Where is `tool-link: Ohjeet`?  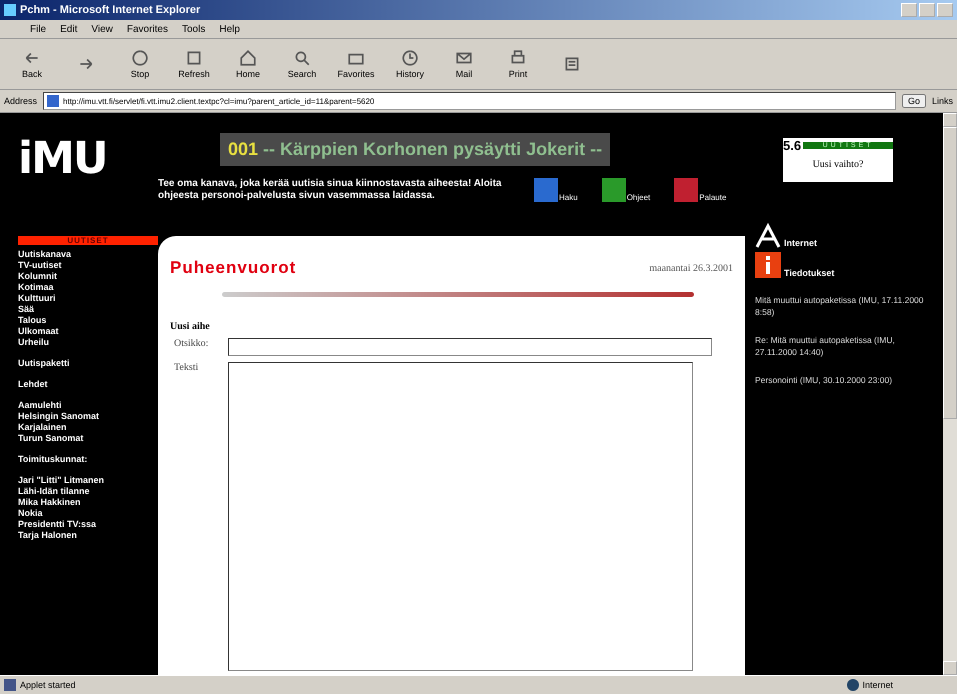 tool-link: Ohjeet is located at coordinates (626, 190).